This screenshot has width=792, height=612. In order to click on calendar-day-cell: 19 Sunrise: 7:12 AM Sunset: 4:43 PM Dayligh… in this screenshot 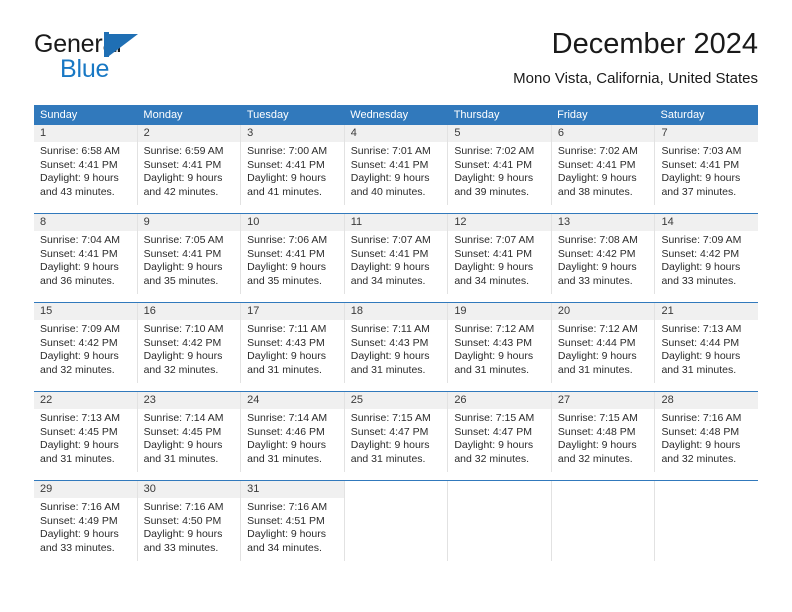, I will do `click(500, 343)`.